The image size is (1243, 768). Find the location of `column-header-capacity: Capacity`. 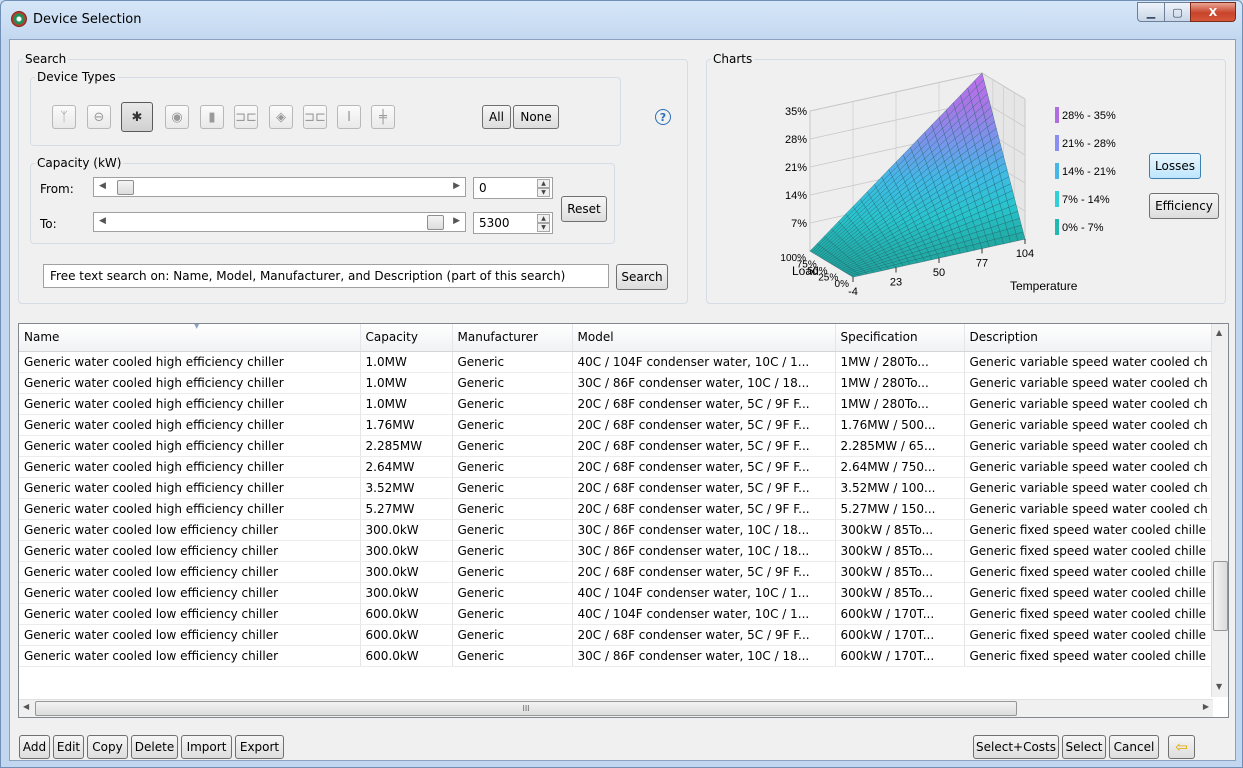

column-header-capacity: Capacity is located at coordinates (406, 338).